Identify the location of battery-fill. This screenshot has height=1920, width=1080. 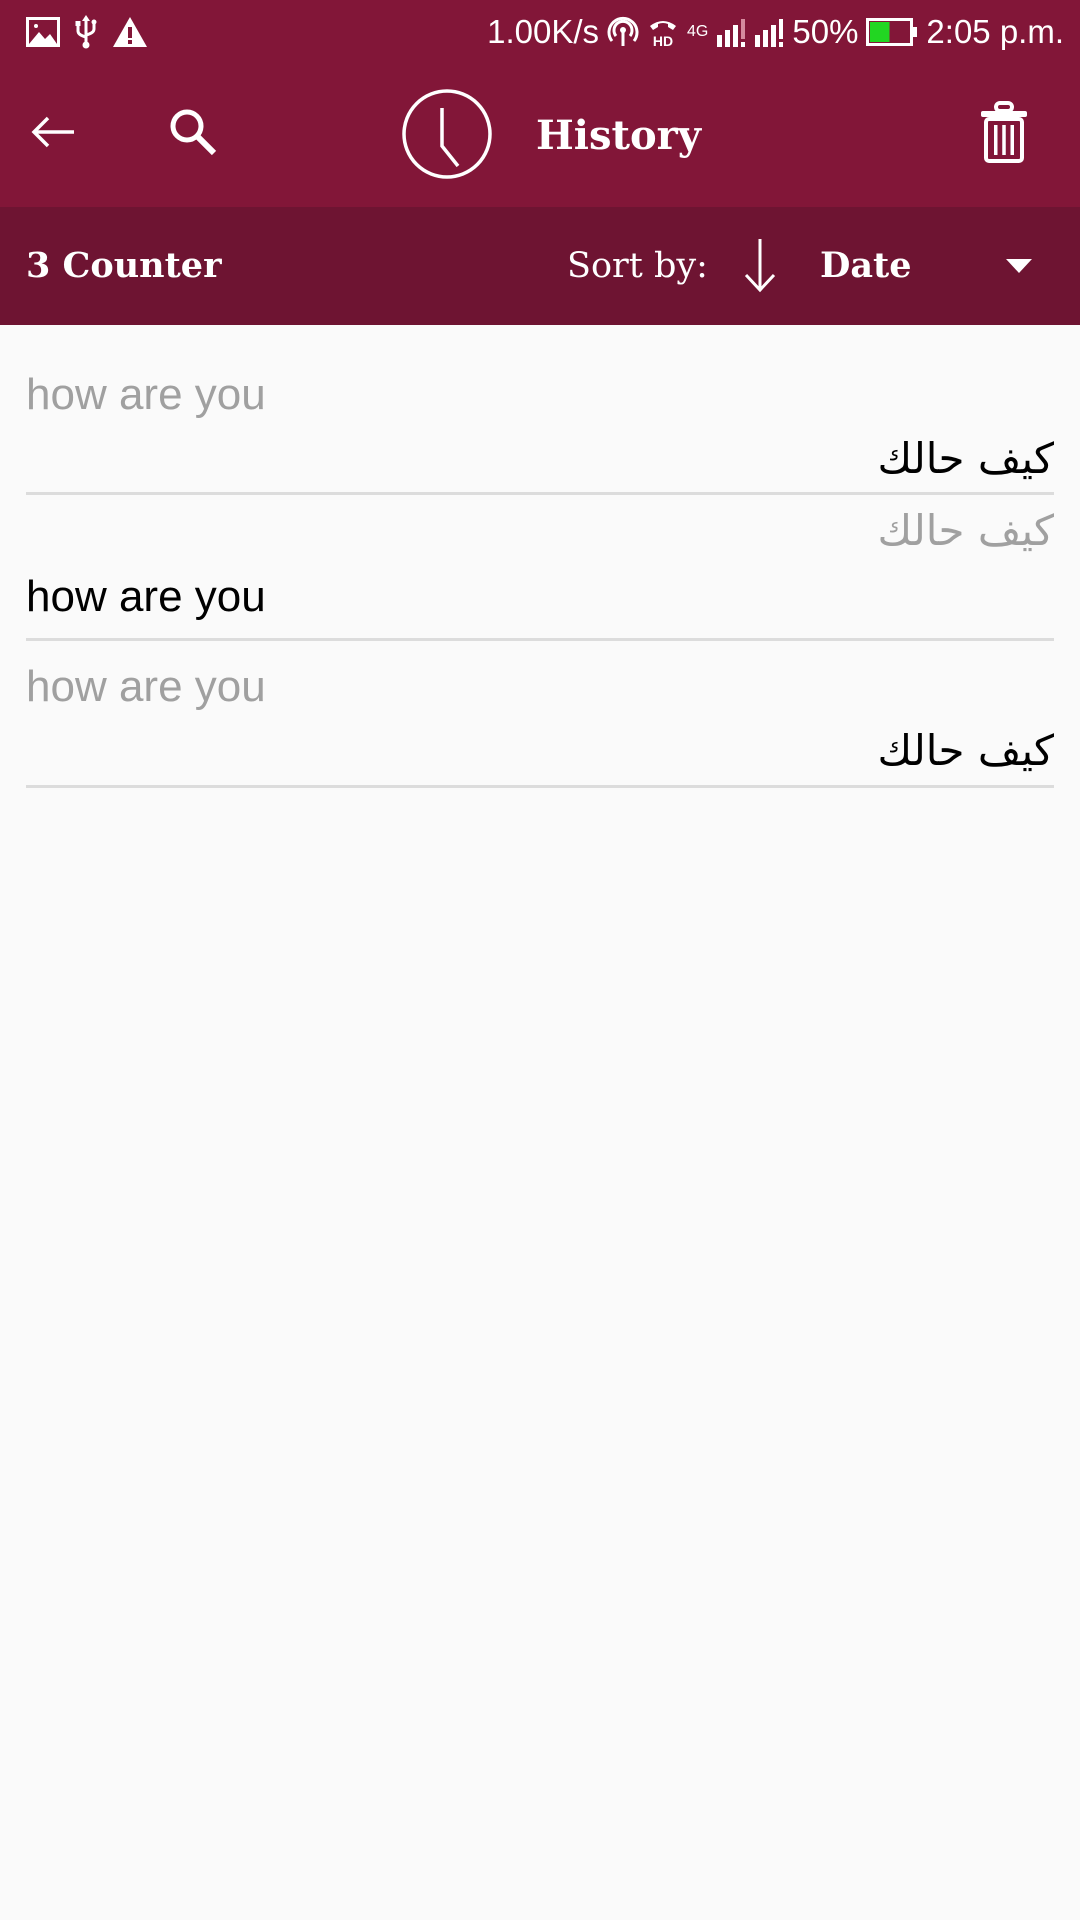
(880, 32).